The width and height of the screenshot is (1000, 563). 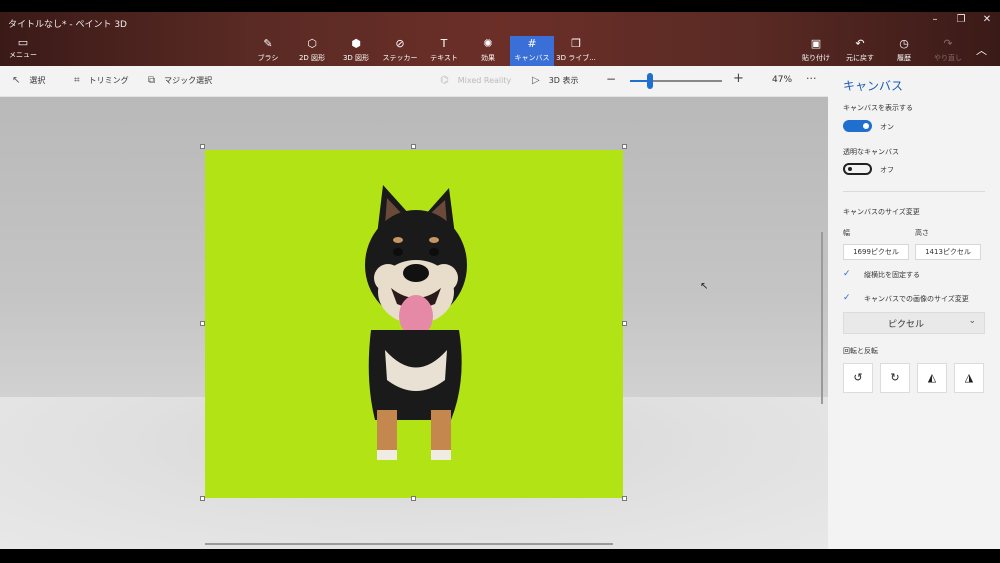 I want to click on tool-label: ステッカー, so click(x=400, y=58).